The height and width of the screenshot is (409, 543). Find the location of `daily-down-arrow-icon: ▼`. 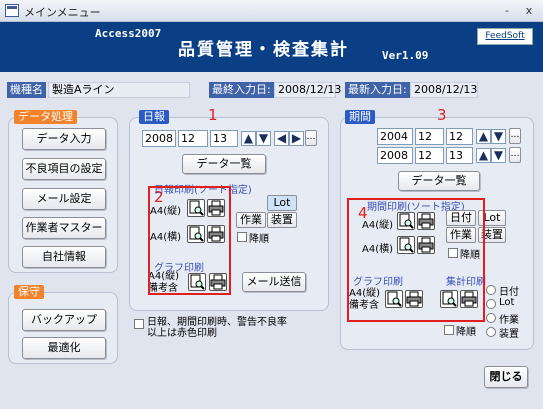

daily-down-arrow-icon: ▼ is located at coordinates (263, 138).